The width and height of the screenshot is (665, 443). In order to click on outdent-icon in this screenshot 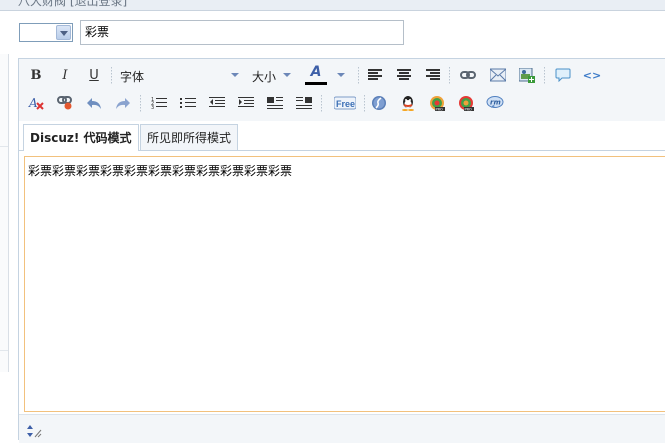, I will do `click(217, 102)`.